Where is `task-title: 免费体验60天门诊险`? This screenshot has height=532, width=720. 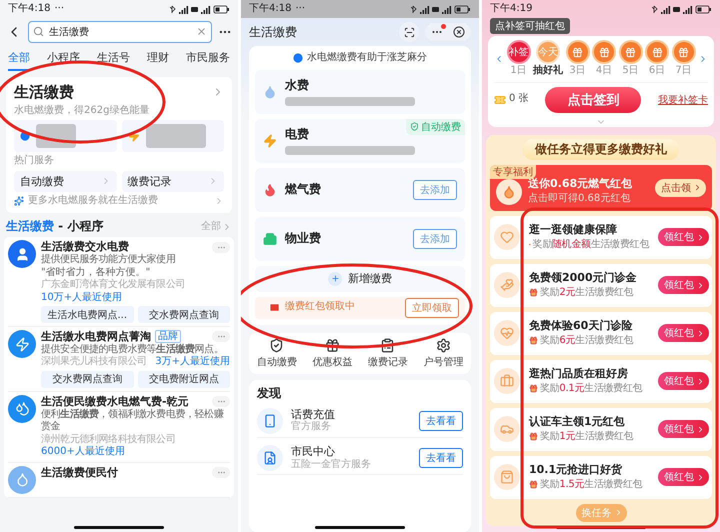 task-title: 免费体验60天门诊险 is located at coordinates (581, 325).